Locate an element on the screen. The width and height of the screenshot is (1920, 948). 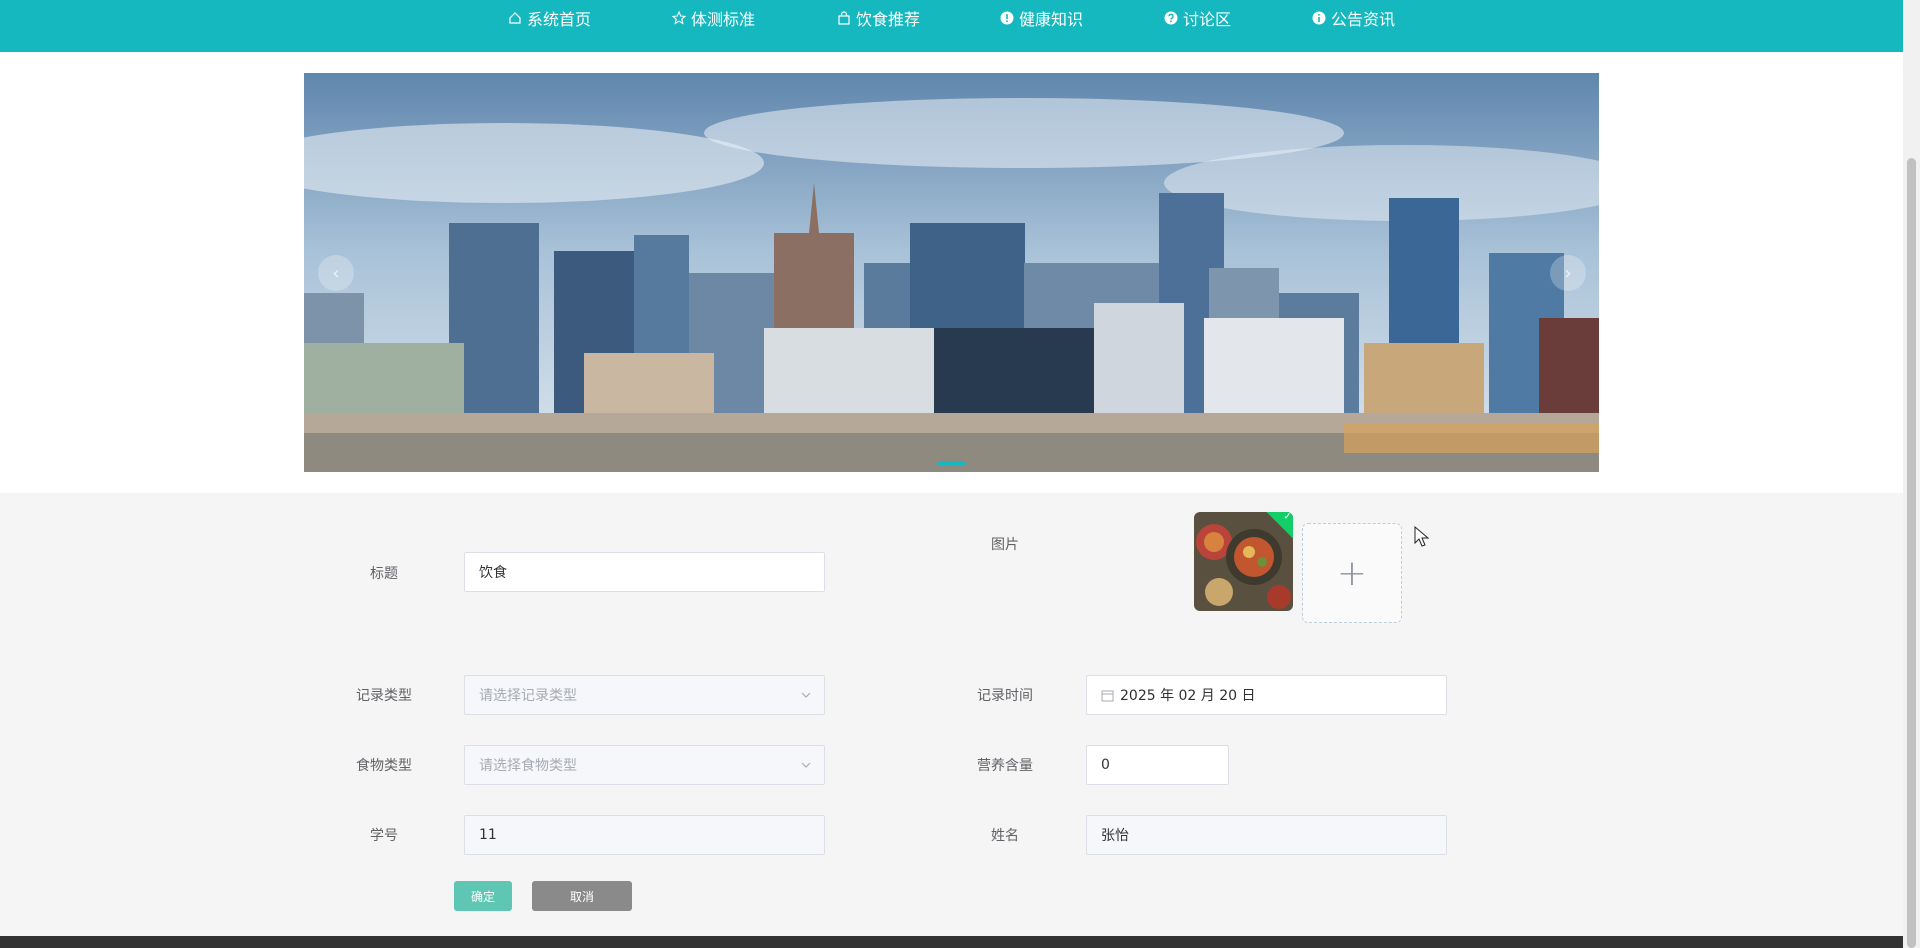
nav-item-fitness-standard: 体测标准 is located at coordinates (713, 18).